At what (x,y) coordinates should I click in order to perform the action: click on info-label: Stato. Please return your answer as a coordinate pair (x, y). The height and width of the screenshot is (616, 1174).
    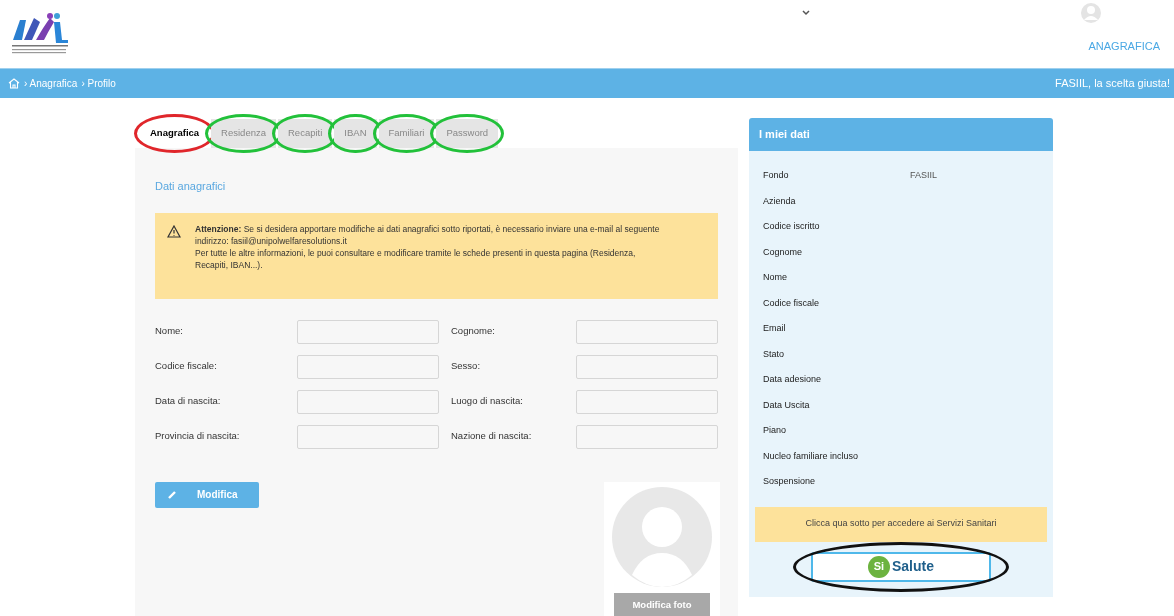
    Looking at the image, I should click on (774, 354).